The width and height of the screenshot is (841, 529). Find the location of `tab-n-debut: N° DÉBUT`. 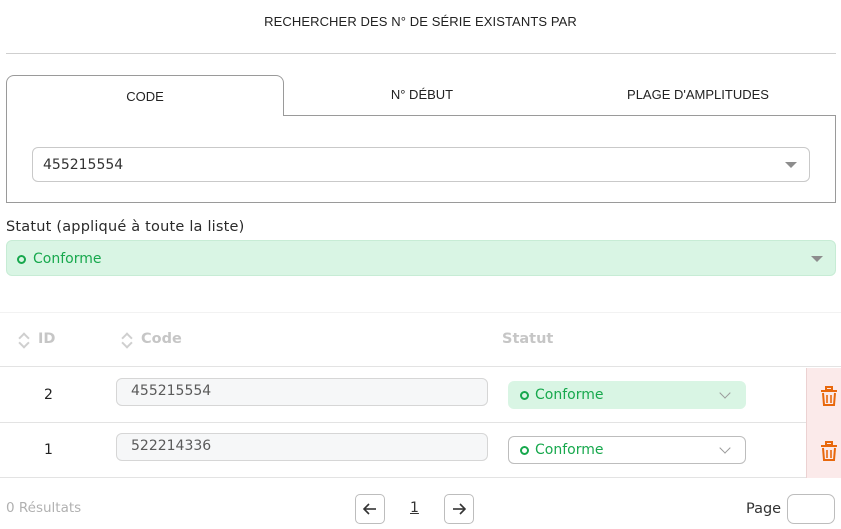

tab-n-debut: N° DÉBUT is located at coordinates (422, 95).